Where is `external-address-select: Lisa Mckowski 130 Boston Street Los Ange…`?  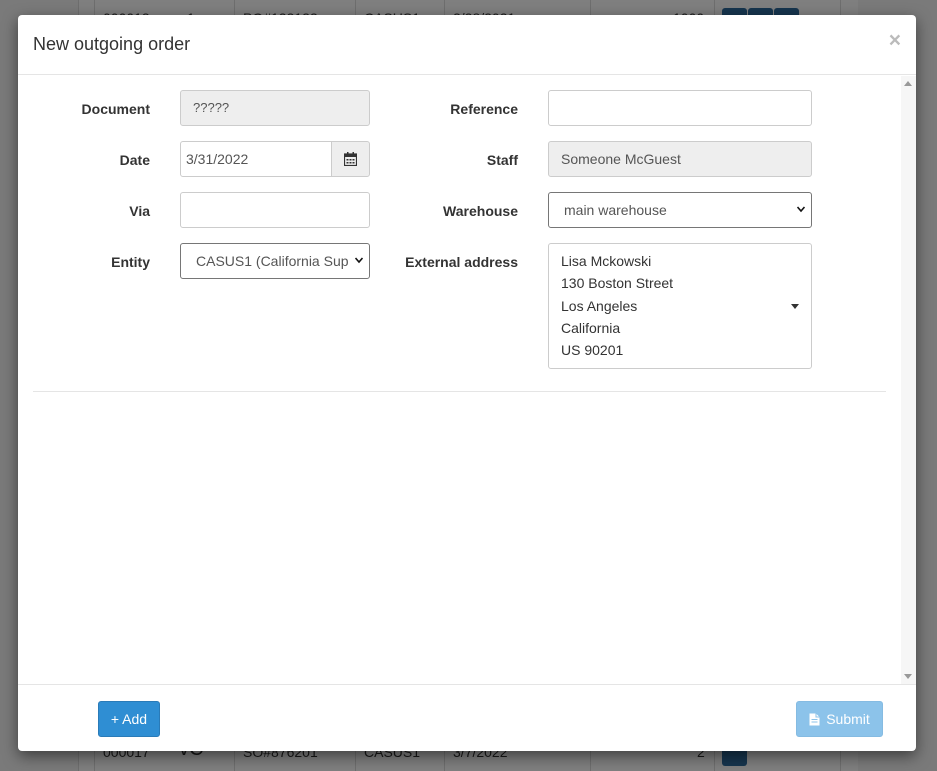
external-address-select: Lisa Mckowski 130 Boston Street Los Ange… is located at coordinates (680, 306).